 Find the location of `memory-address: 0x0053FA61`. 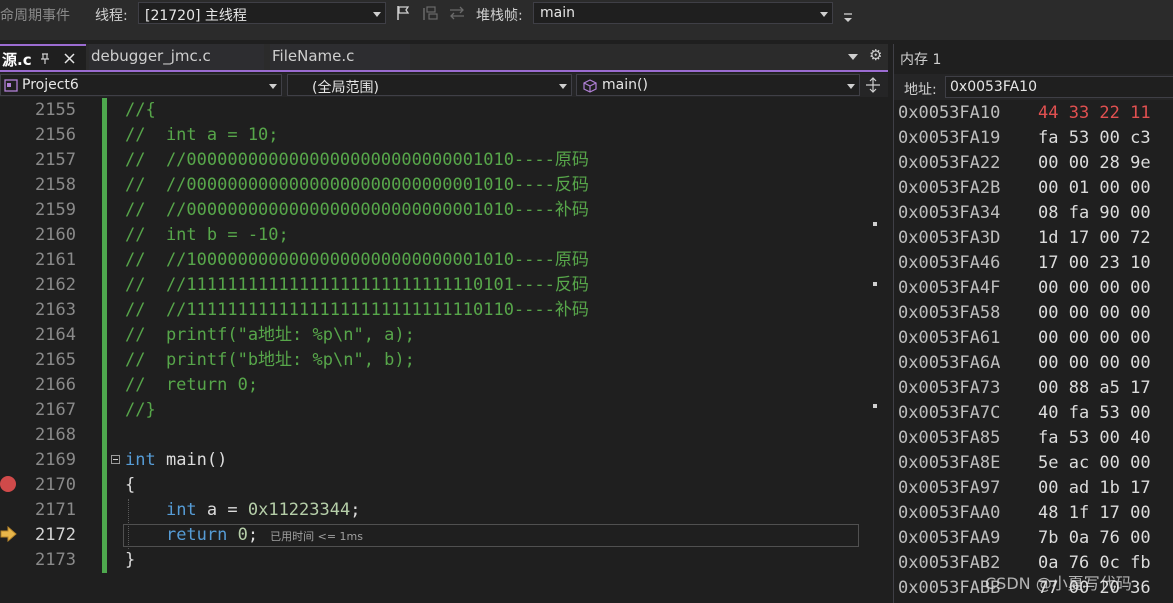

memory-address: 0x0053FA61 is located at coordinates (949, 338).